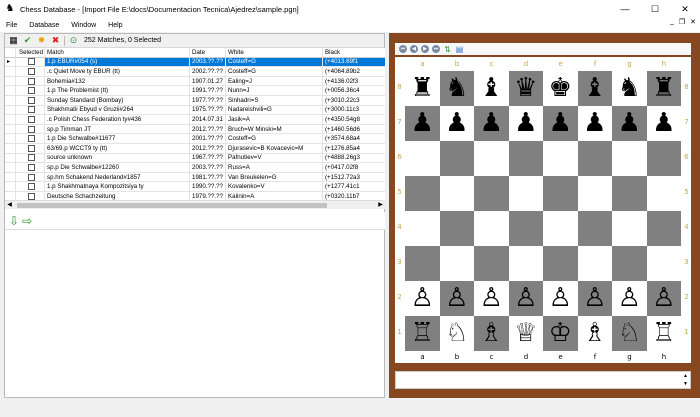 Image resolution: width=700 pixels, height=417 pixels. I want to click on delete-icon: ✖, so click(55, 40).